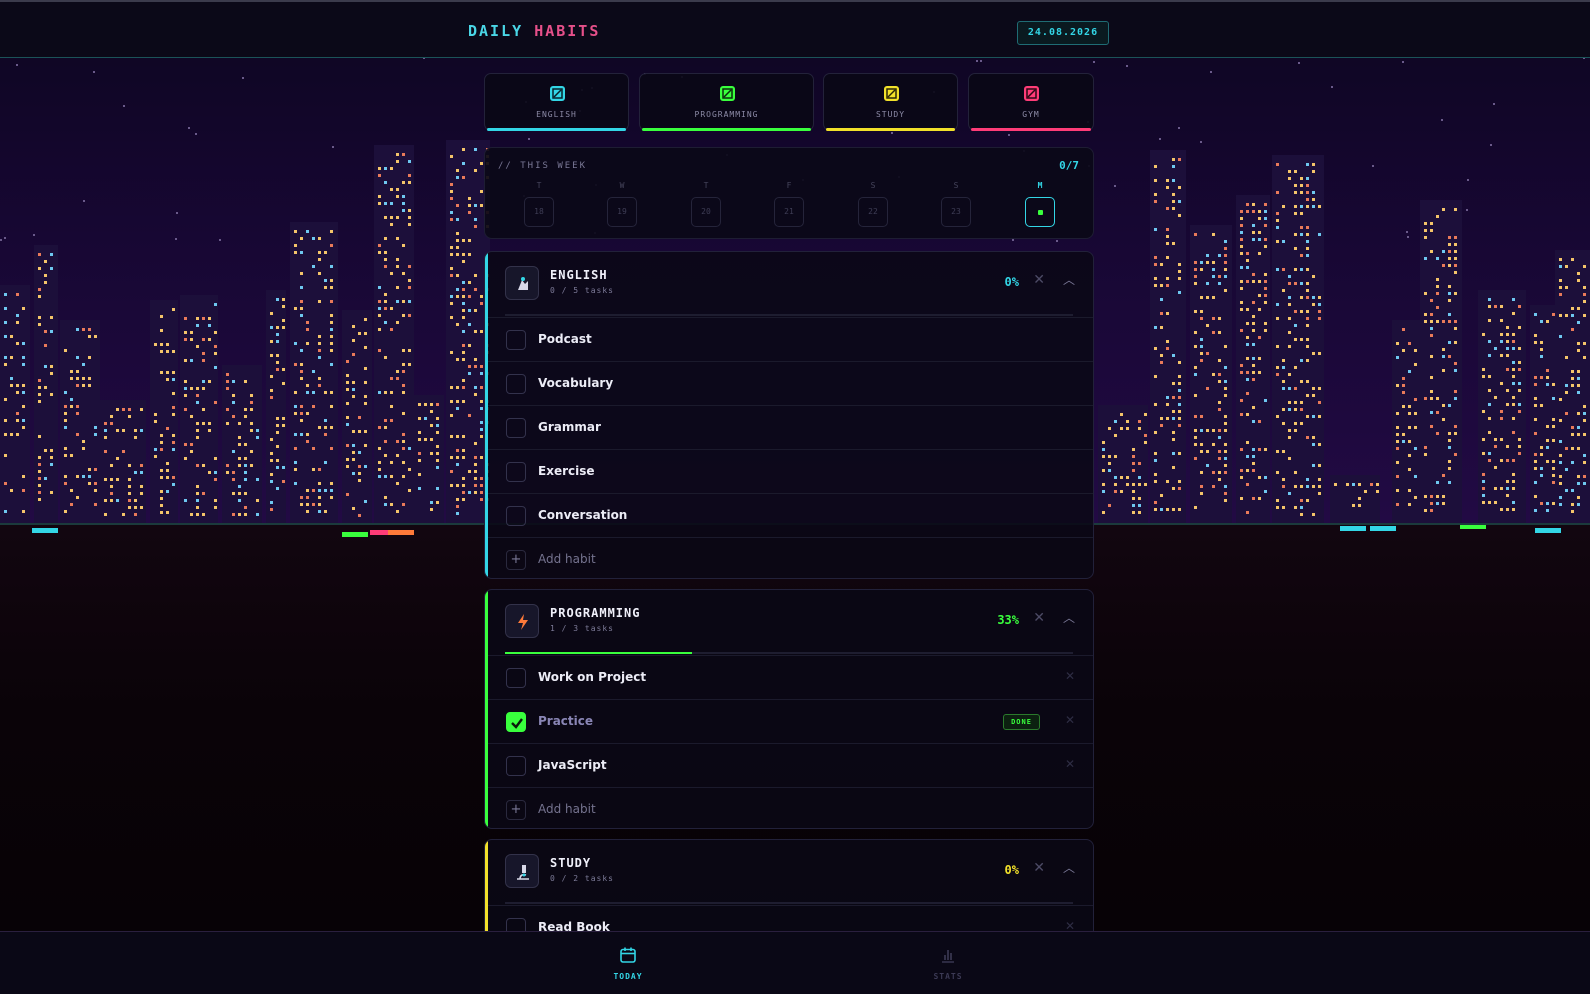 This screenshot has height=994, width=1590. Describe the element at coordinates (956, 204) in the screenshot. I see `day-cell: S 23` at that location.